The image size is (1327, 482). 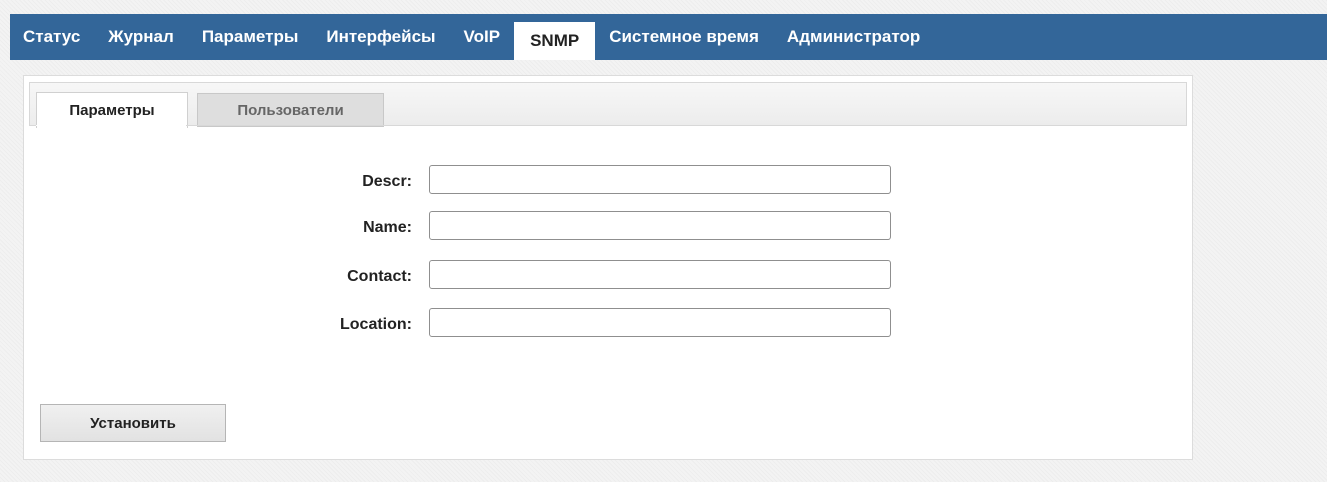 I want to click on name-label: Name:, so click(x=387, y=227).